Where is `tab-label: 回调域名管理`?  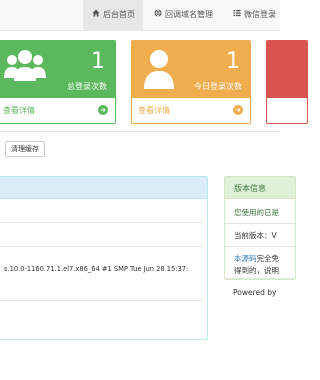
tab-label: 回调域名管理 is located at coordinates (189, 14).